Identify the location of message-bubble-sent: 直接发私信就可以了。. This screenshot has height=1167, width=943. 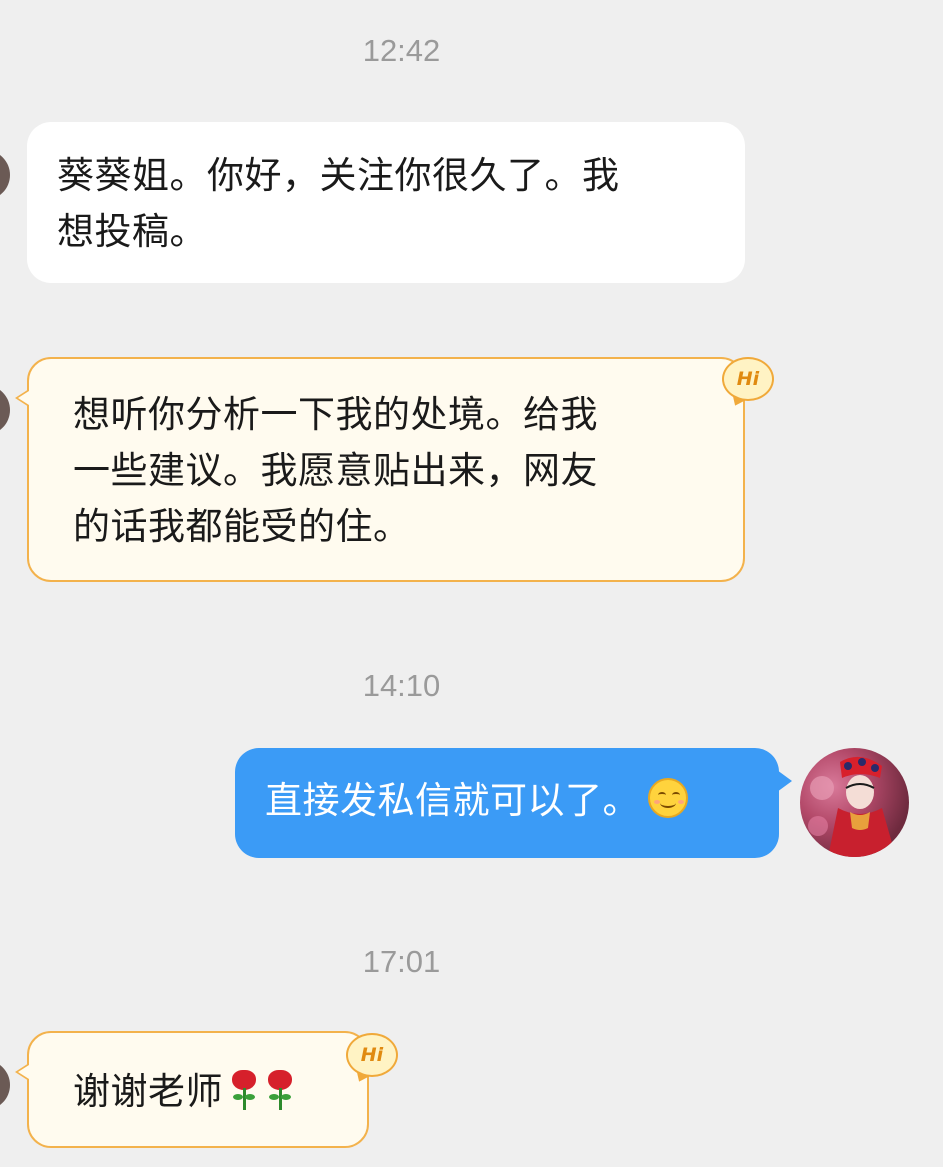
(513, 803).